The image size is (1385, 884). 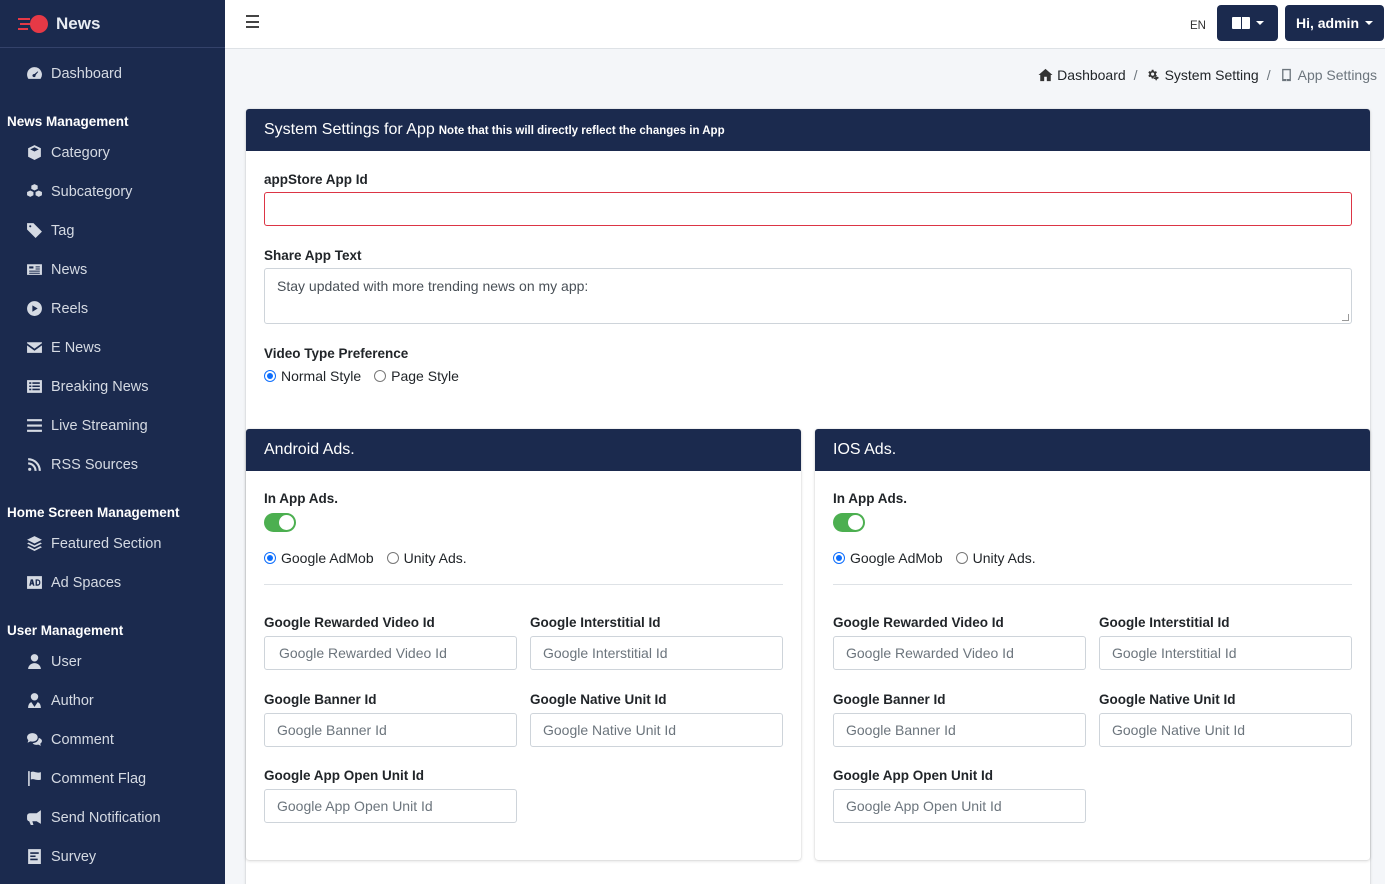 I want to click on app-open-unit-label: Google App Open Unit Id, so click(x=344, y=775).